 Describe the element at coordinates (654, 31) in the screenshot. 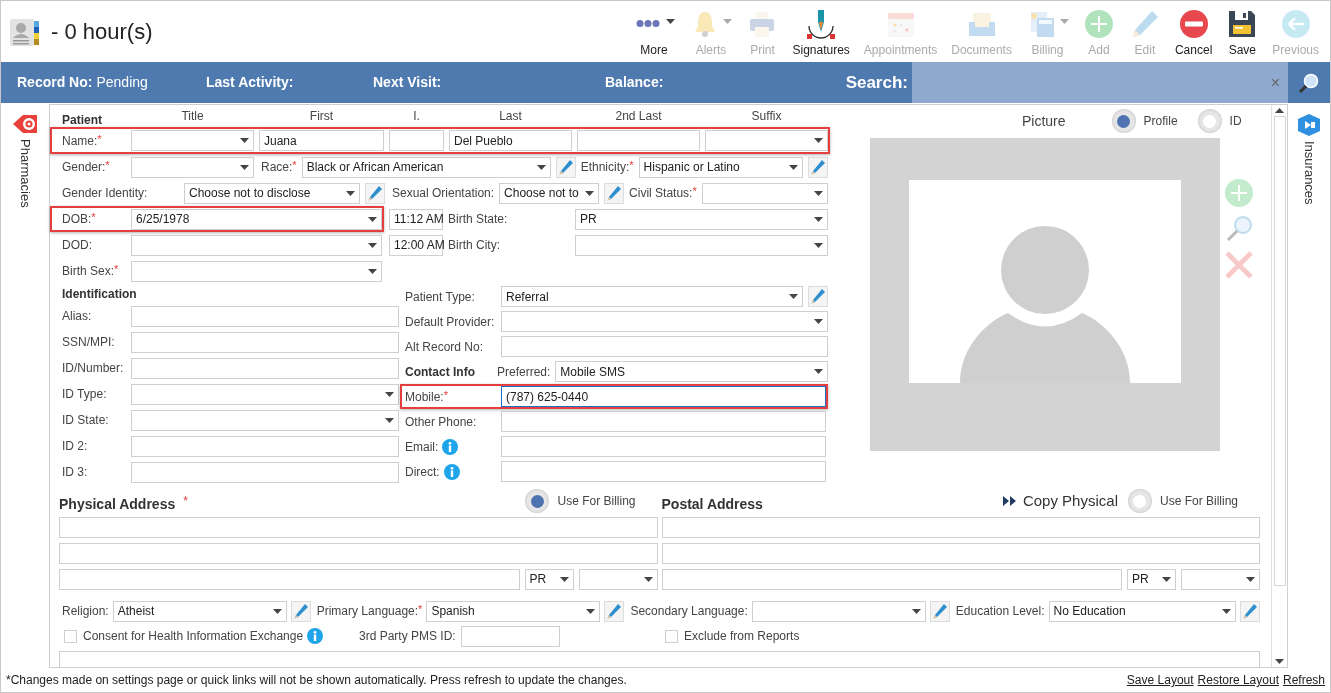

I see `toolbar-button: More` at that location.